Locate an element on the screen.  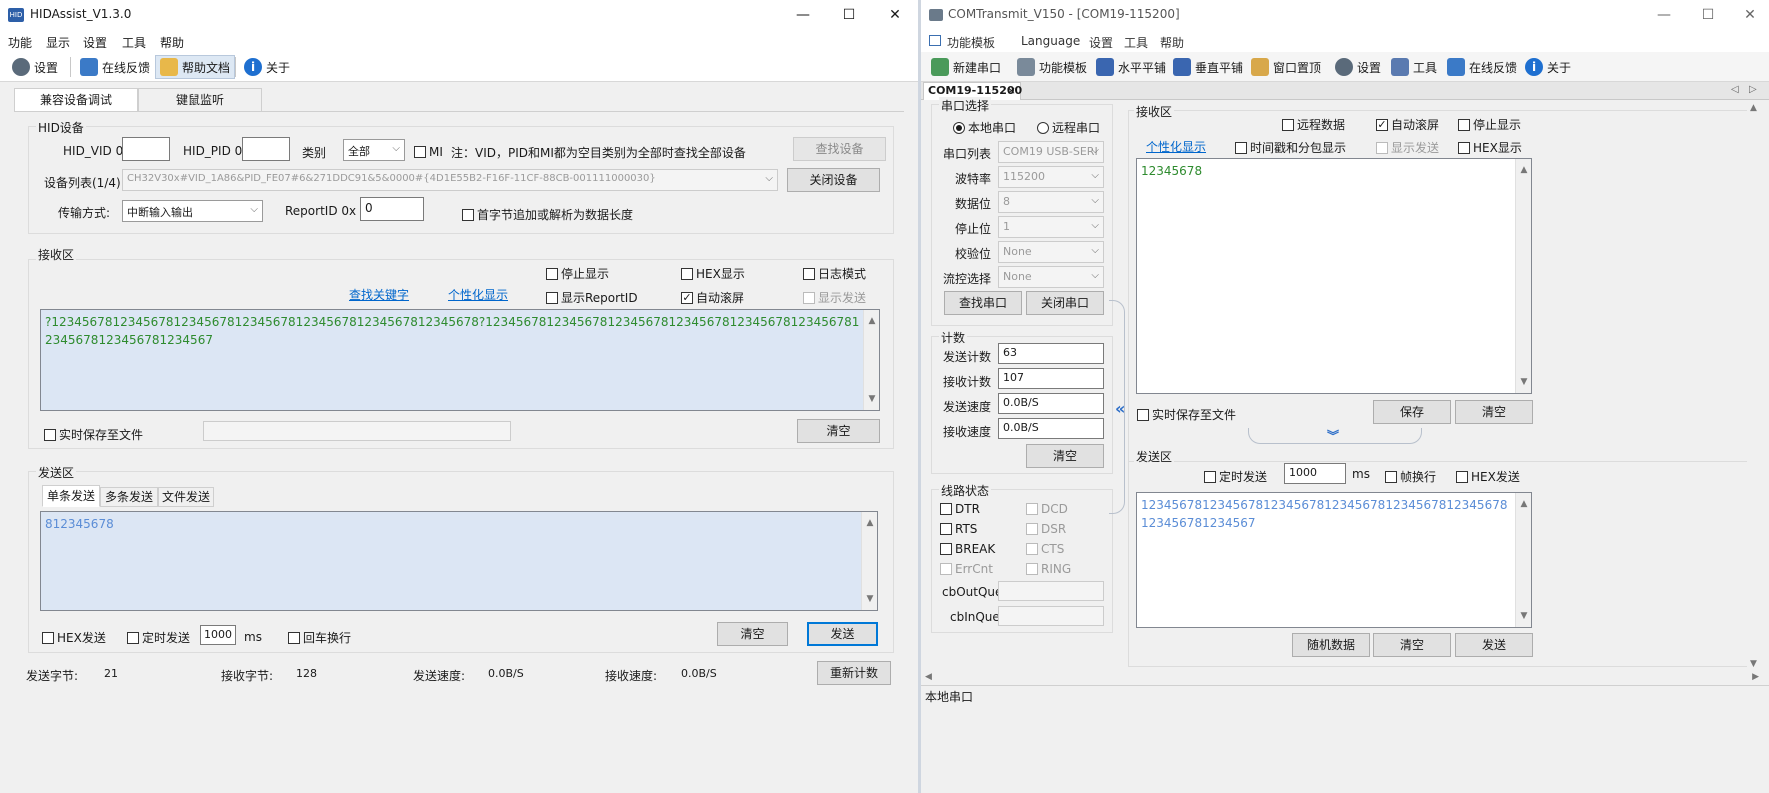
expand-down-icon: ︾ is located at coordinates (1333, 435).